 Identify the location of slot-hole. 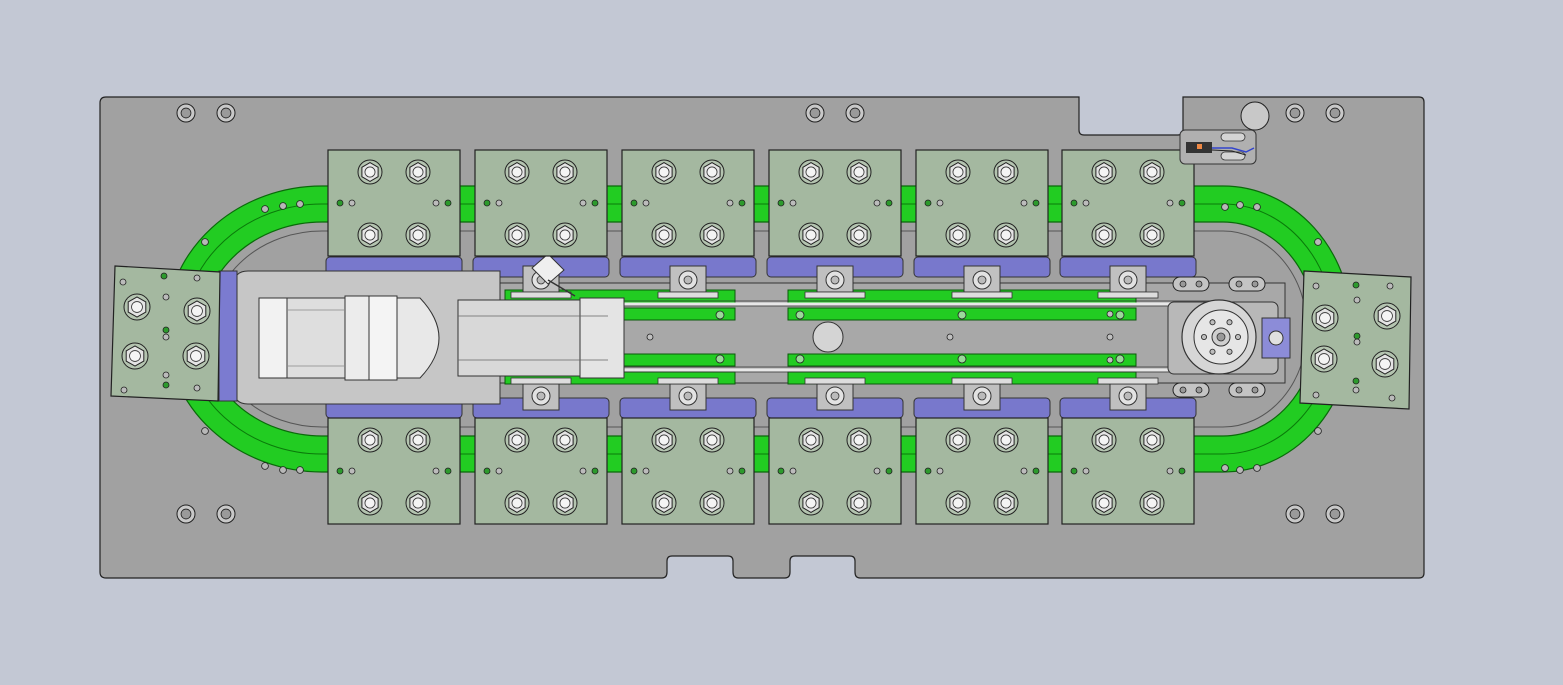
(1247, 284).